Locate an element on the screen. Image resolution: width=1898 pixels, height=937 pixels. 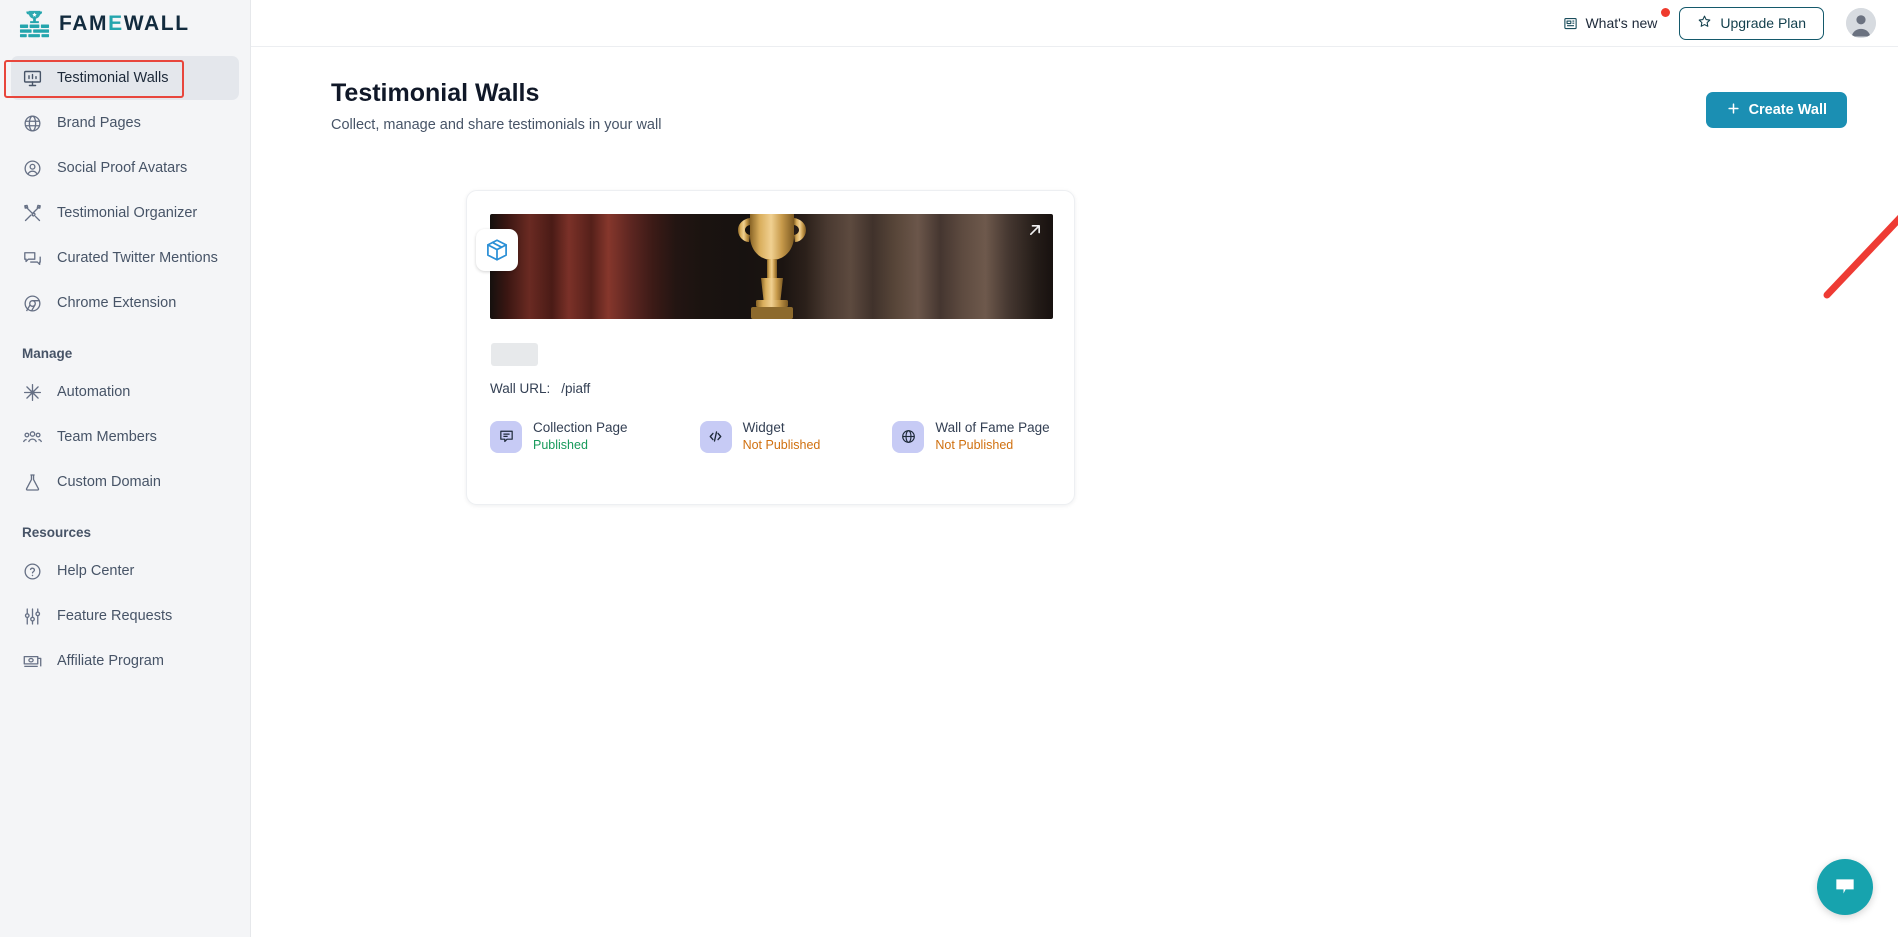
chat-support-button is located at coordinates (1845, 887).